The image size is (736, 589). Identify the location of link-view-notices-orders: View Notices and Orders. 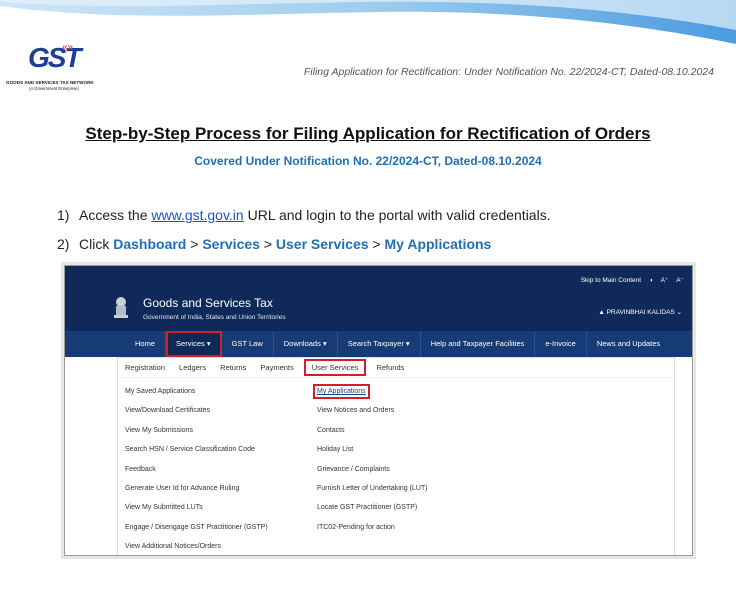
(372, 410).